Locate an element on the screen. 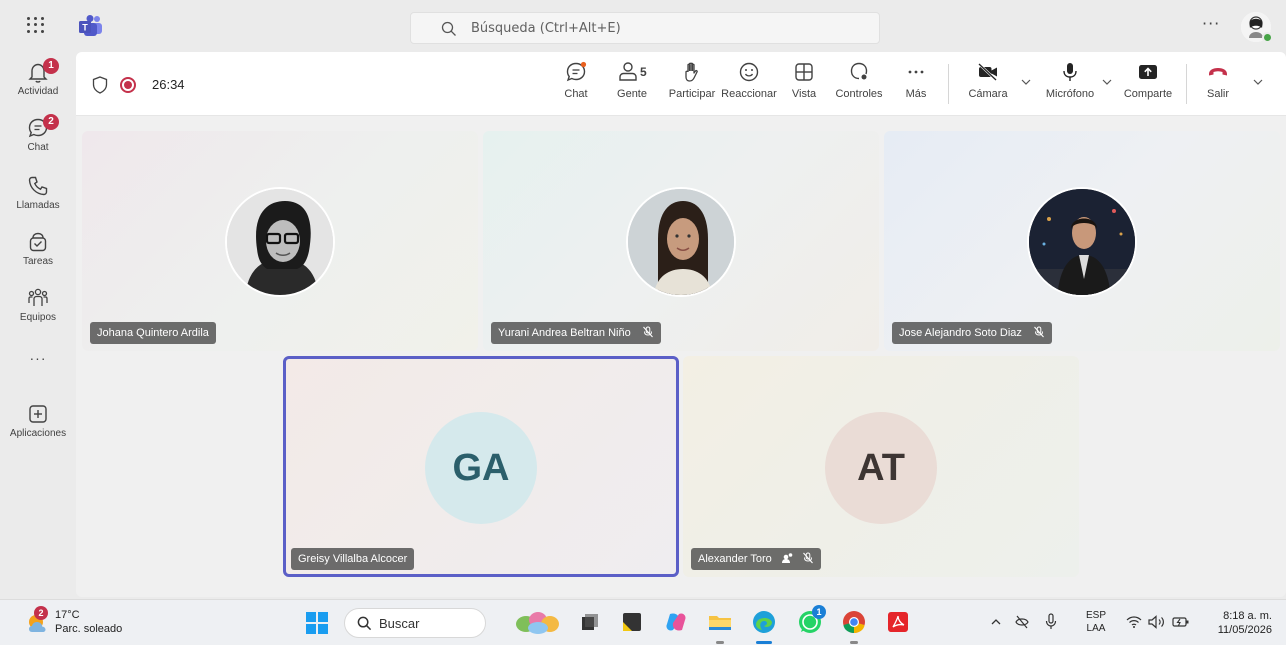 The width and height of the screenshot is (1286, 645). more-actions-button: Más is located at coordinates (916, 80).